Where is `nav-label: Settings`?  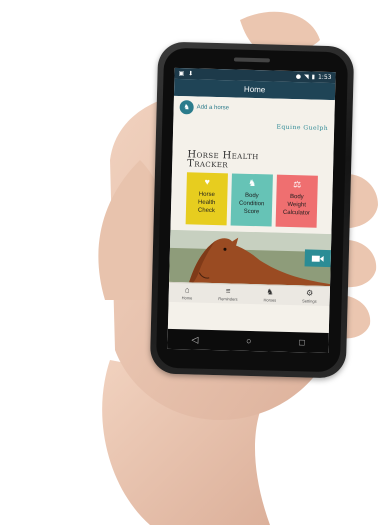
nav-label: Settings is located at coordinates (309, 300).